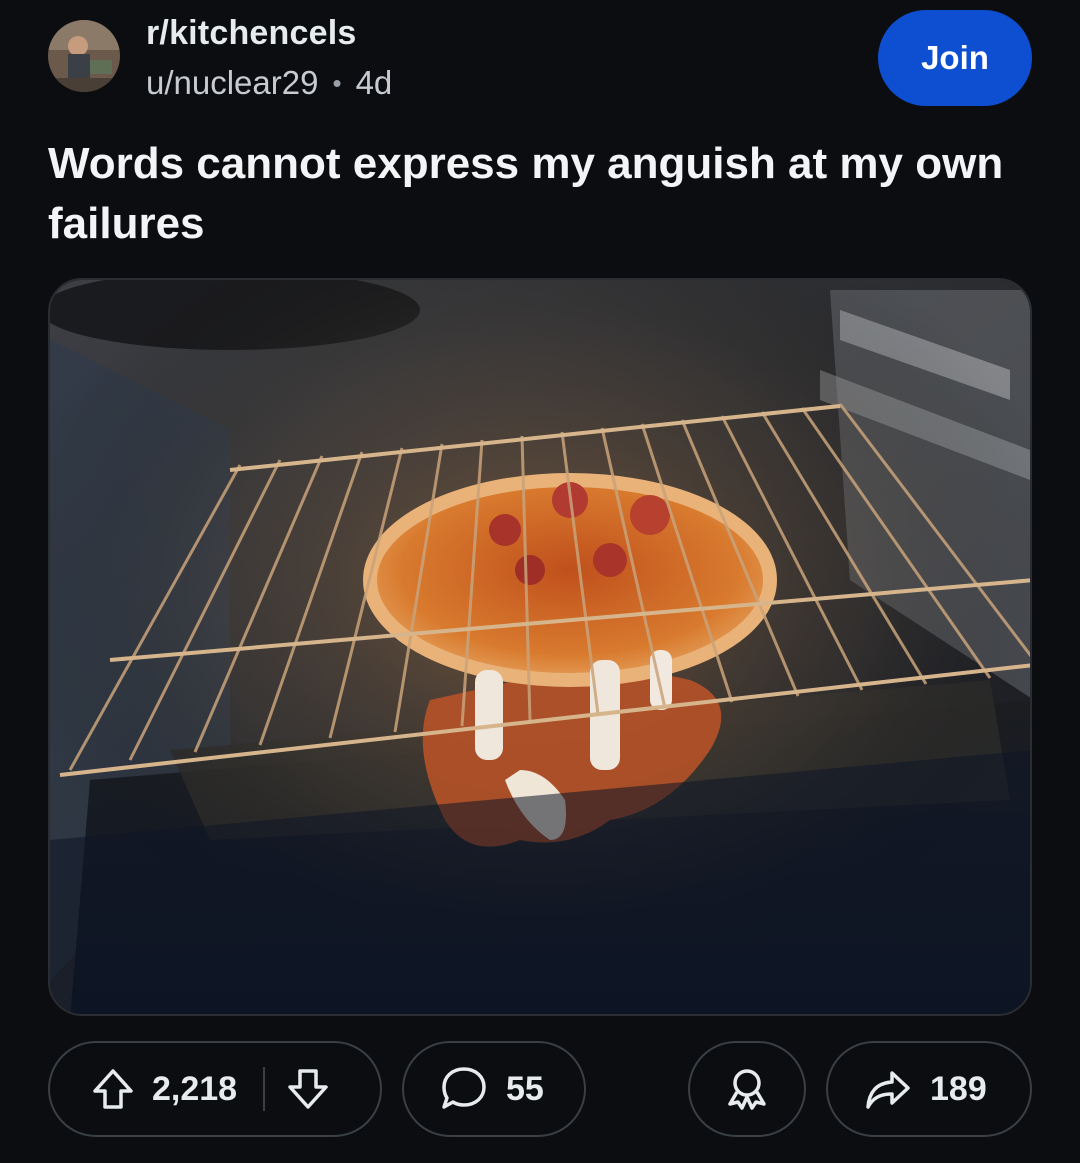 This screenshot has height=1163, width=1080. What do you see at coordinates (955, 58) in the screenshot?
I see `join-button: Join` at bounding box center [955, 58].